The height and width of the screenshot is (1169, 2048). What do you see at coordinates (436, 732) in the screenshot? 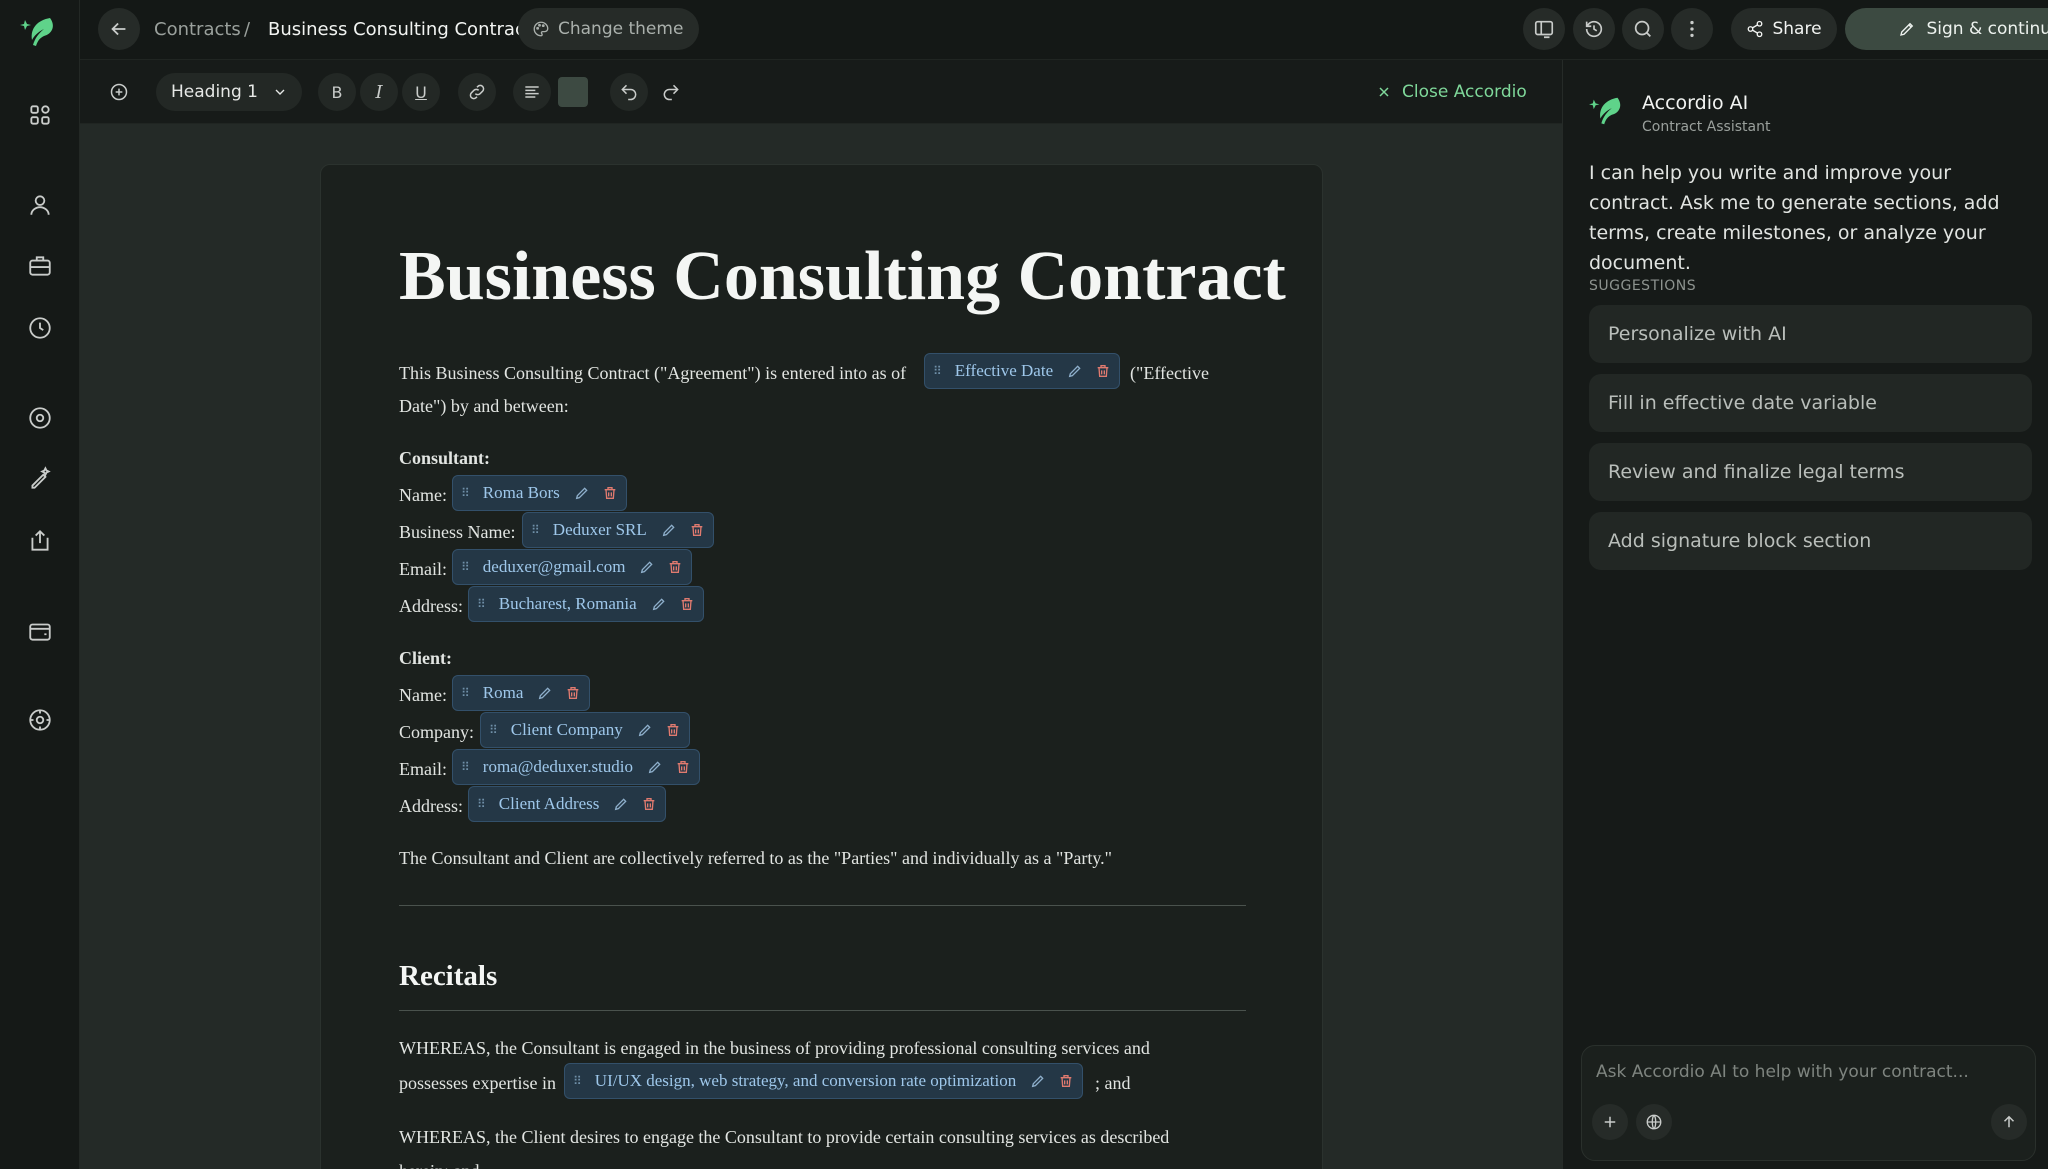
I see `client-company-label: Company:` at bounding box center [436, 732].